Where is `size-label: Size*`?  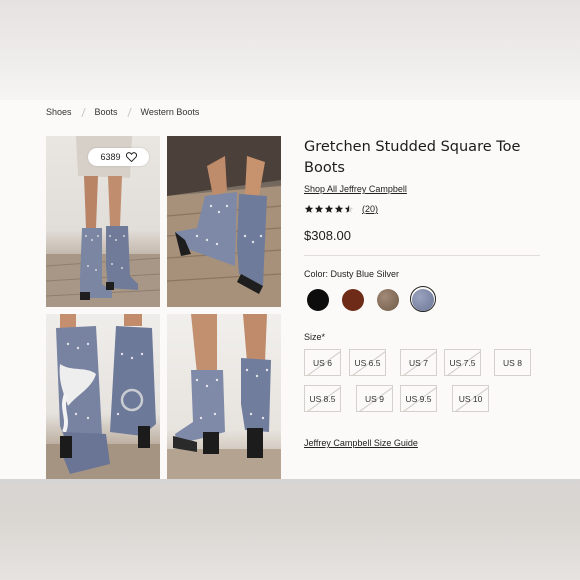 size-label: Size* is located at coordinates (315, 337).